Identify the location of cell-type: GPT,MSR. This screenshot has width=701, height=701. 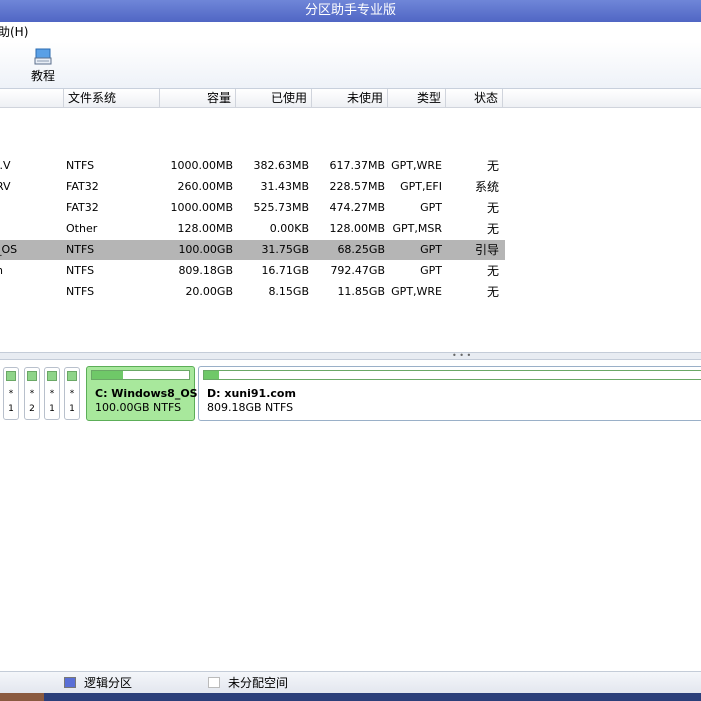
(417, 228).